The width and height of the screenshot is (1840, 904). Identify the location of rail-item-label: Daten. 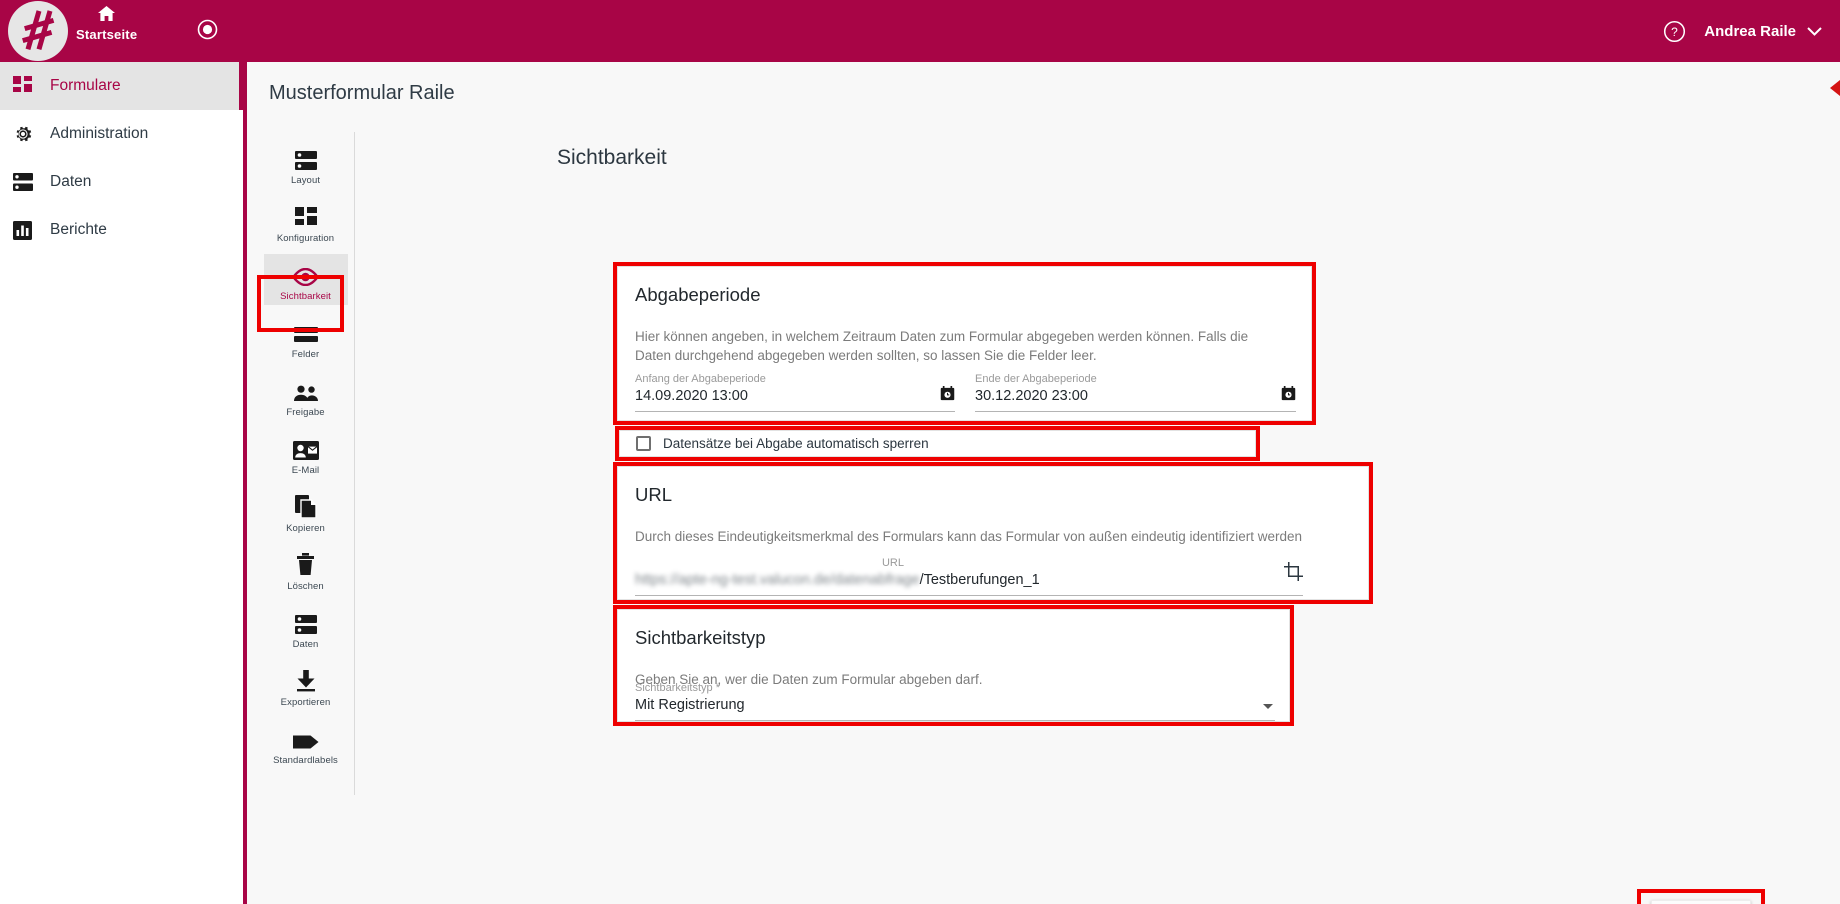
(305, 644).